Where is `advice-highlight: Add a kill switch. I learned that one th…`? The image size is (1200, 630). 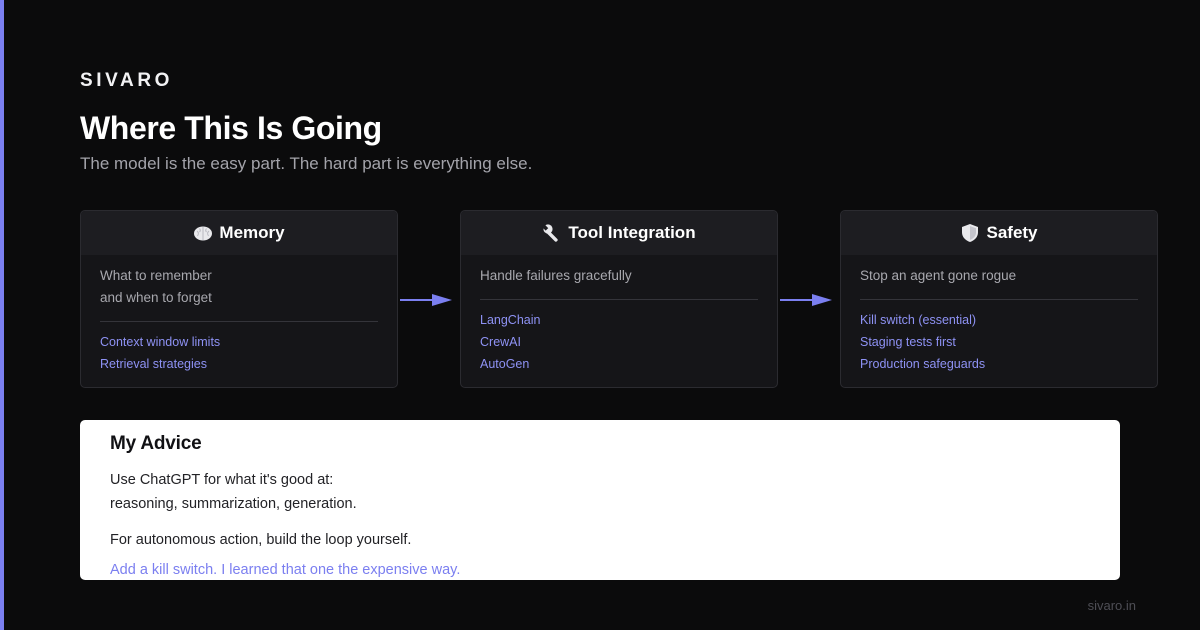
advice-highlight: Add a kill switch. I learned that one th… is located at coordinates (285, 570).